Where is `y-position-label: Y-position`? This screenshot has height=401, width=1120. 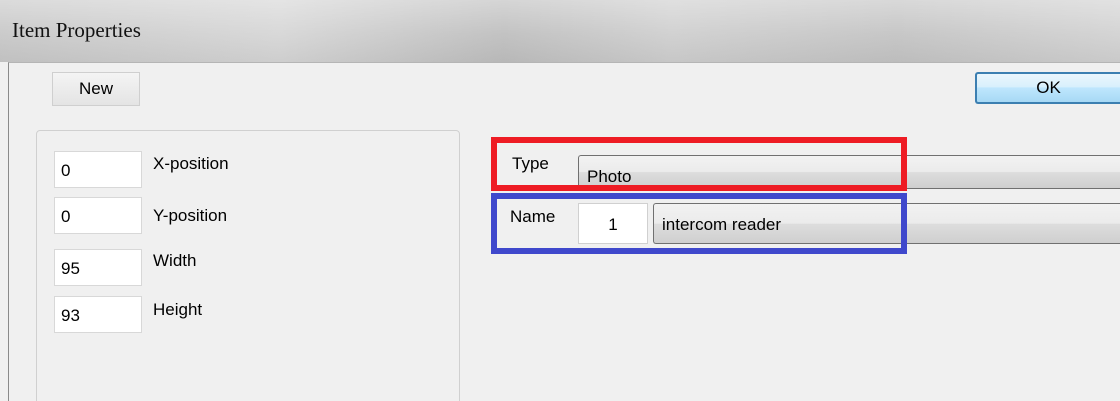 y-position-label: Y-position is located at coordinates (190, 215).